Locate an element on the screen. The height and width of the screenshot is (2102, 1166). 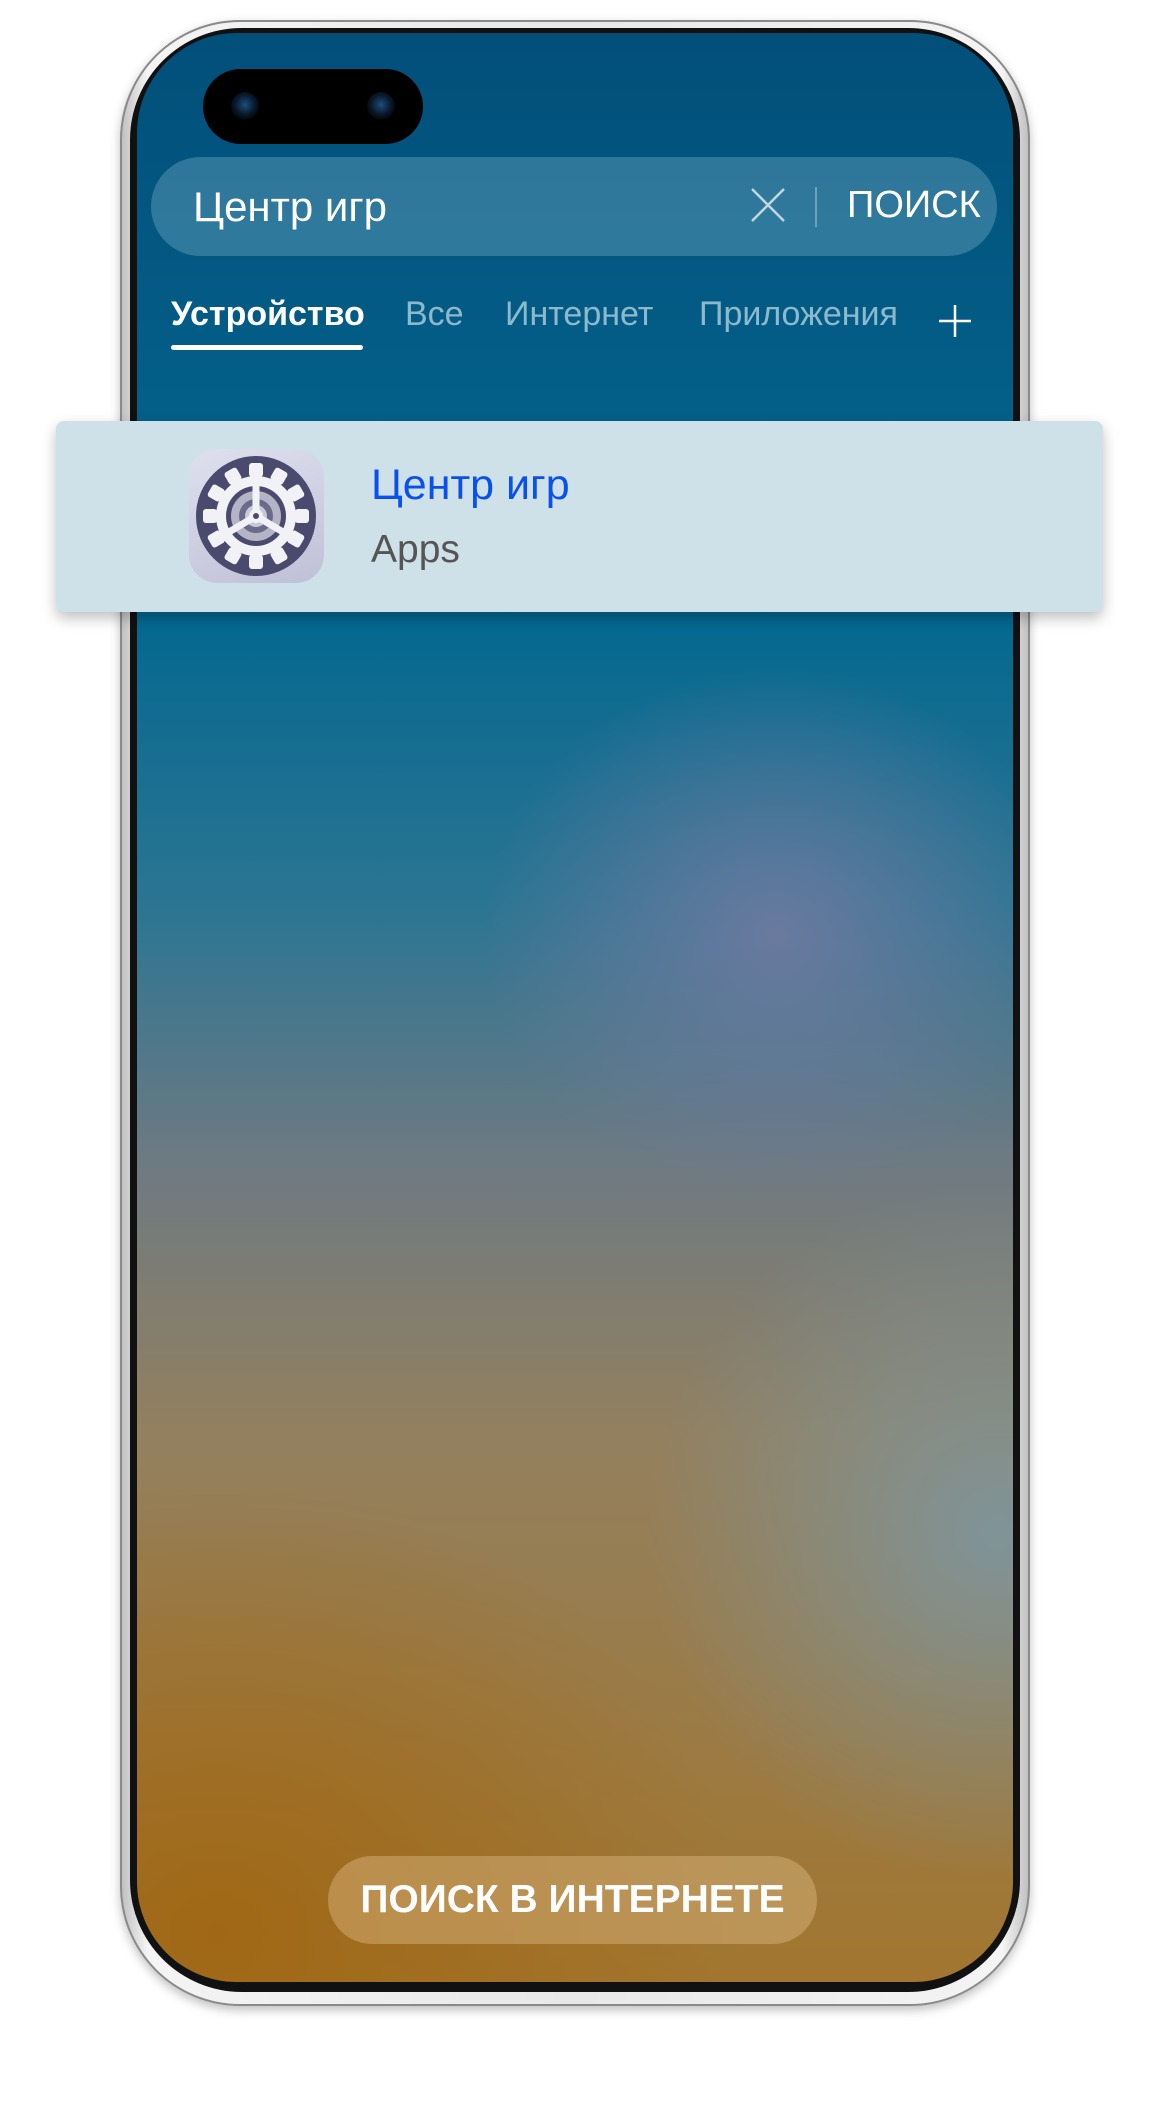
game-center-gear-icon is located at coordinates (256, 516).